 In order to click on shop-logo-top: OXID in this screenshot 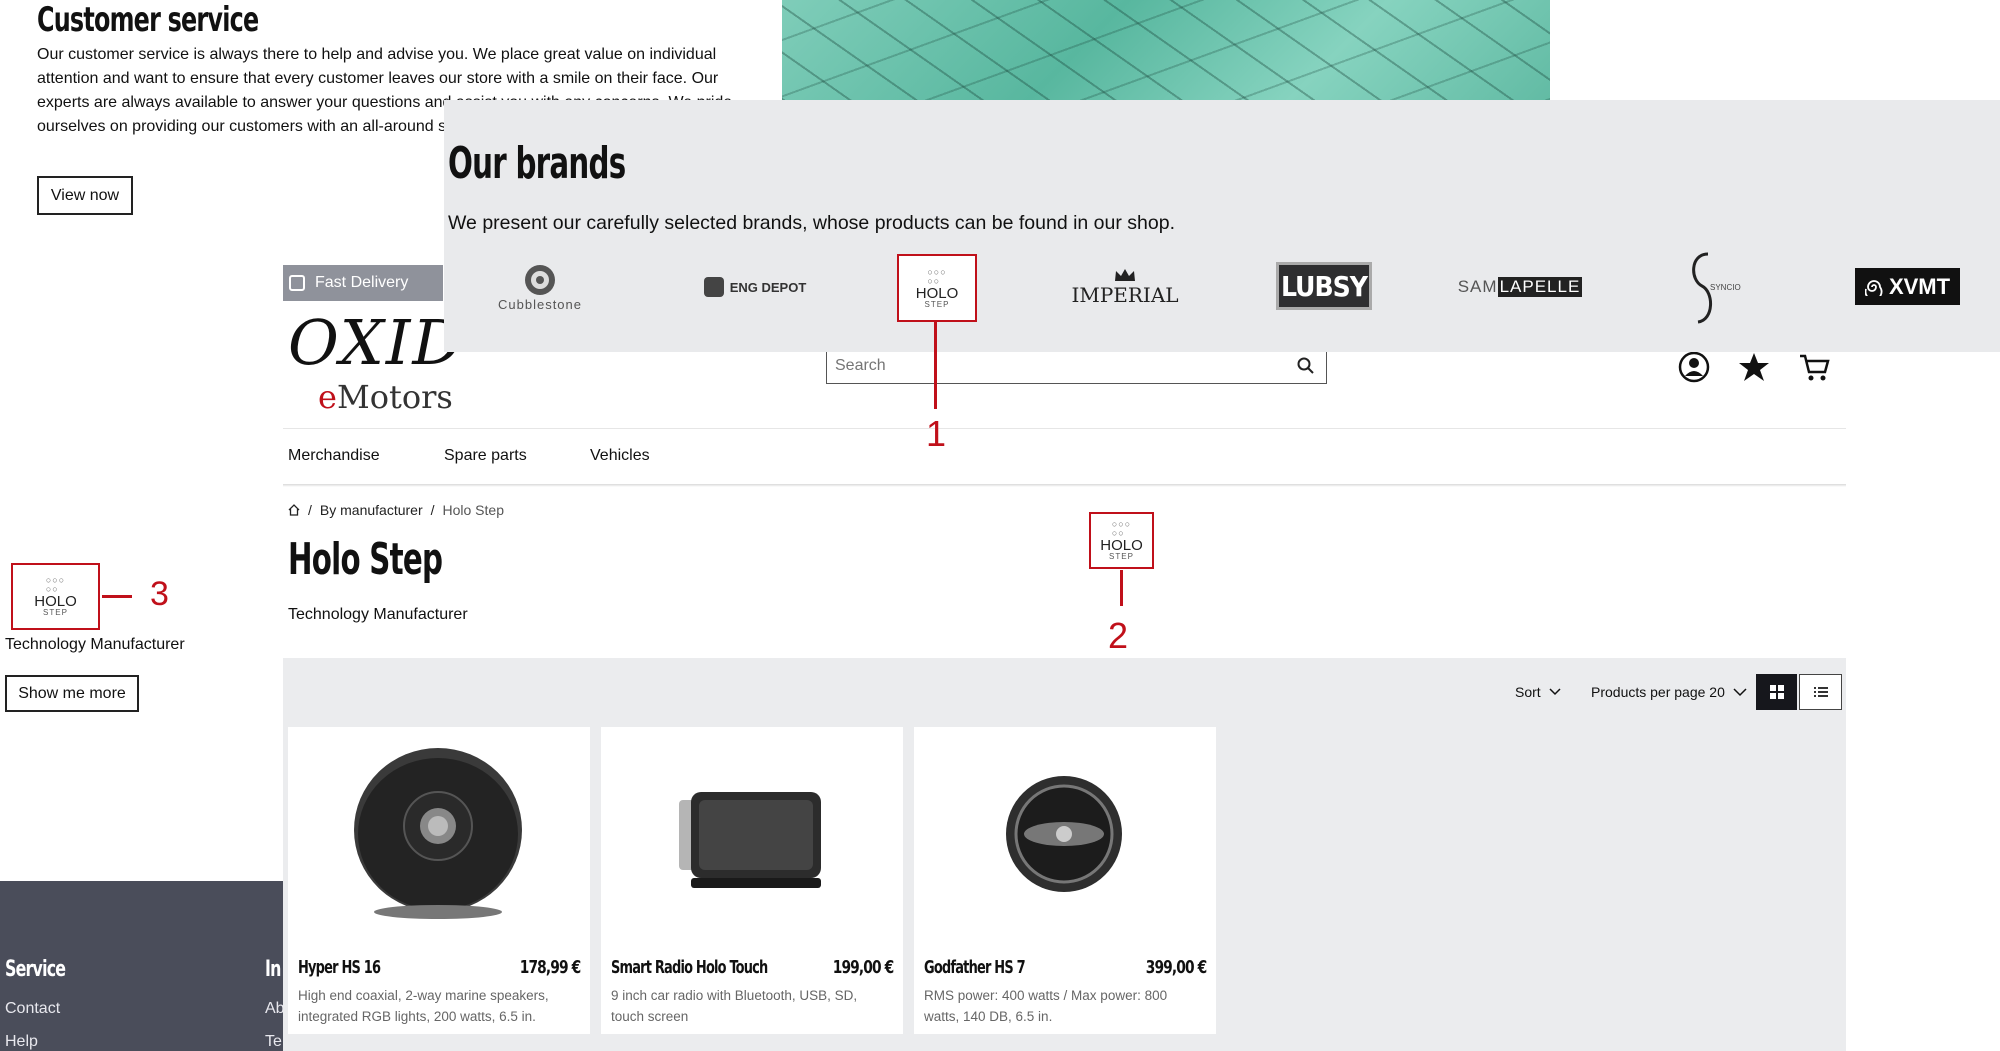, I will do `click(376, 343)`.